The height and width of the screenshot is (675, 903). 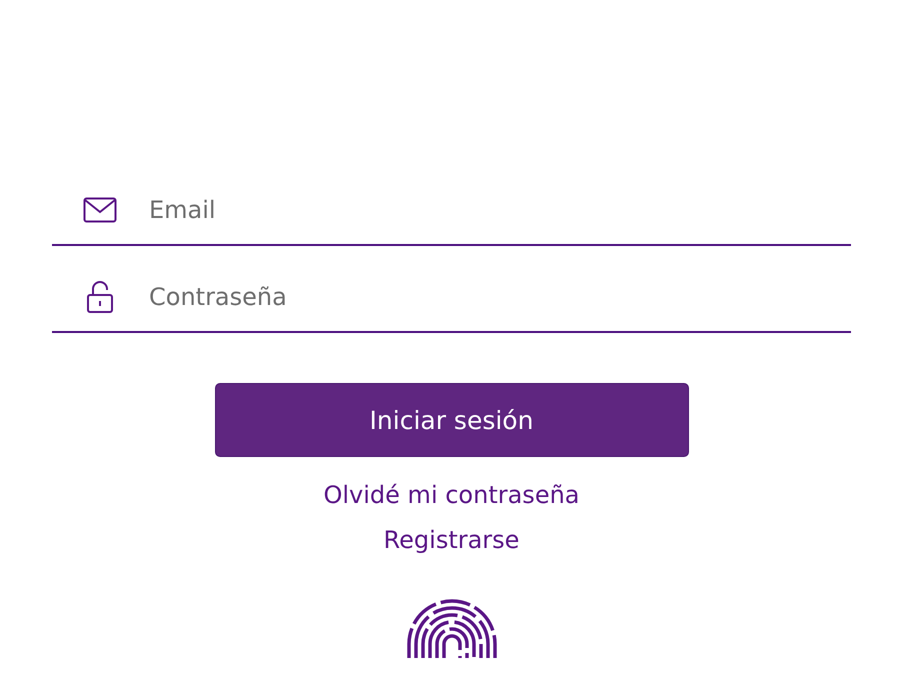 What do you see at coordinates (452, 540) in the screenshot?
I see `text-link: Registrarse` at bounding box center [452, 540].